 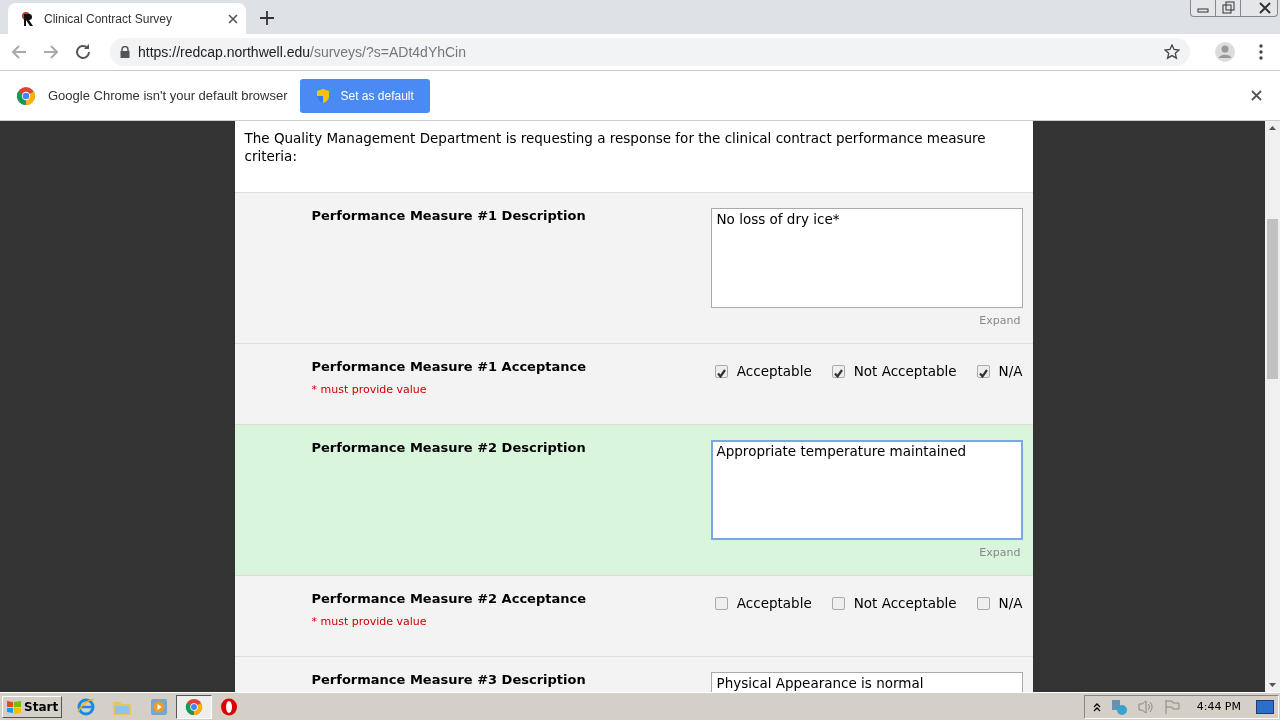 What do you see at coordinates (866, 490) in the screenshot?
I see `text-area: Appropriate temperature maintained` at bounding box center [866, 490].